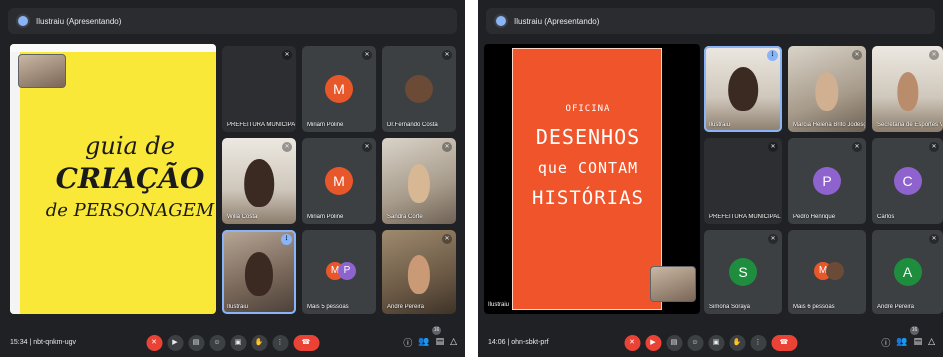  I want to click on presenter-avatar, so click(501, 21).